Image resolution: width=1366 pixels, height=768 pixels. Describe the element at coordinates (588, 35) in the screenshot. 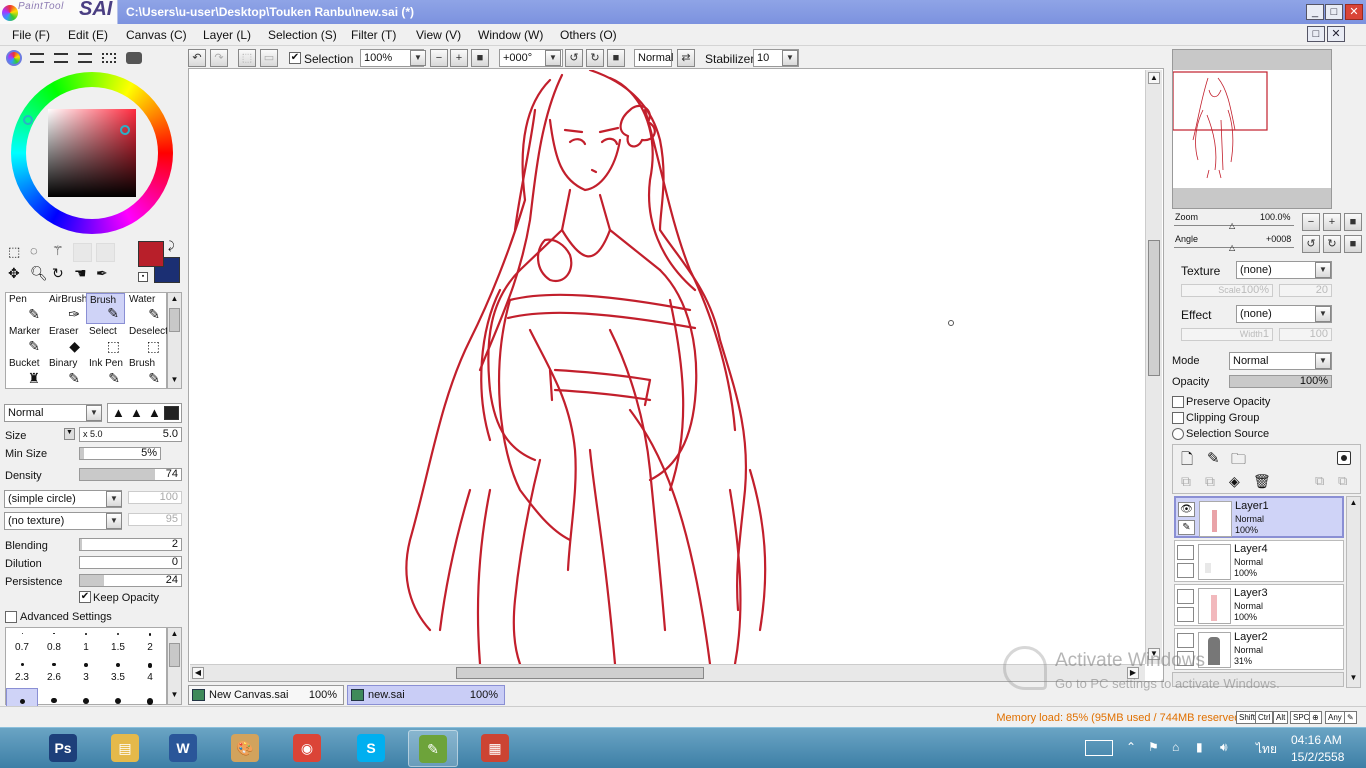

I see `menu-others: Others (O)` at that location.